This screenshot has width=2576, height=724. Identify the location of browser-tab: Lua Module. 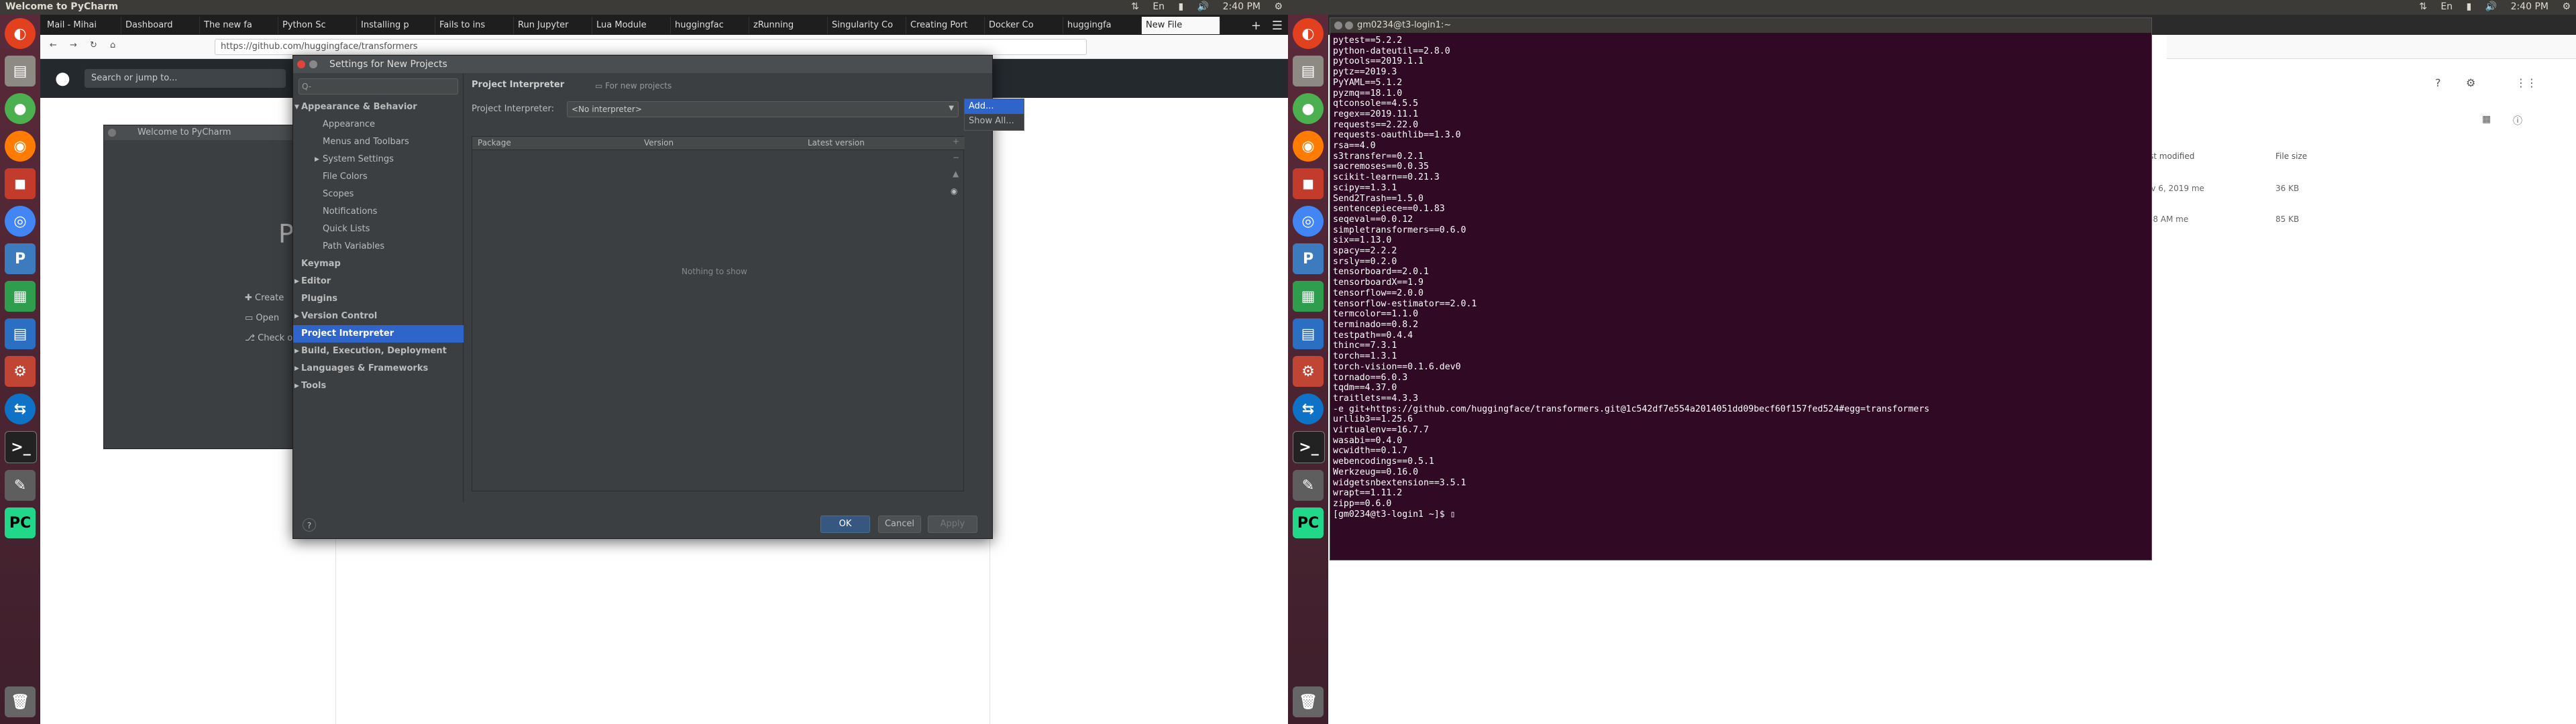
(631, 25).